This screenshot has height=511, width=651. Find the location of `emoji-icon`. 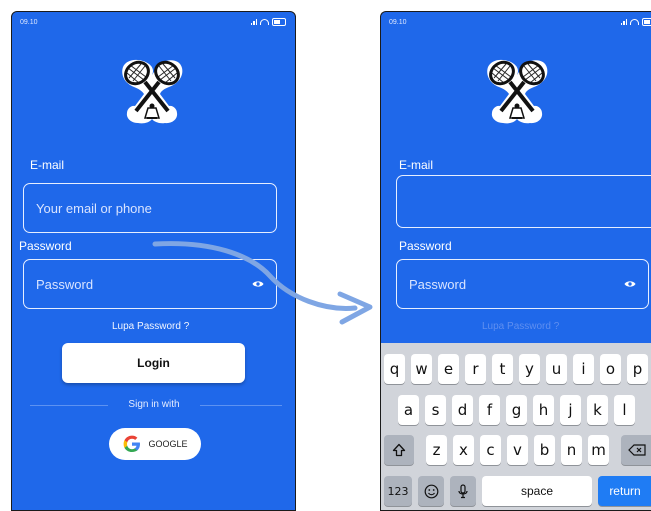

emoji-icon is located at coordinates (431, 491).